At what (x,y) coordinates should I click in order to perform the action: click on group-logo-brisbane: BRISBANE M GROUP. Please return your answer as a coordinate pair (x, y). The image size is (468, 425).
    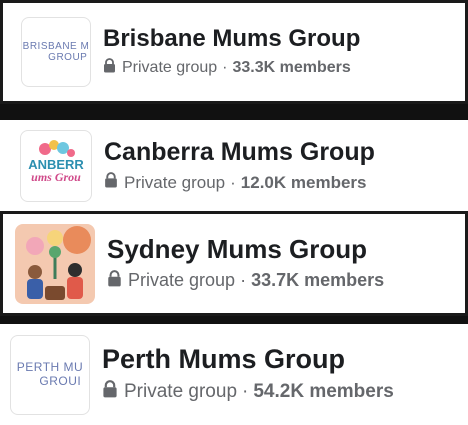
    Looking at the image, I should click on (56, 52).